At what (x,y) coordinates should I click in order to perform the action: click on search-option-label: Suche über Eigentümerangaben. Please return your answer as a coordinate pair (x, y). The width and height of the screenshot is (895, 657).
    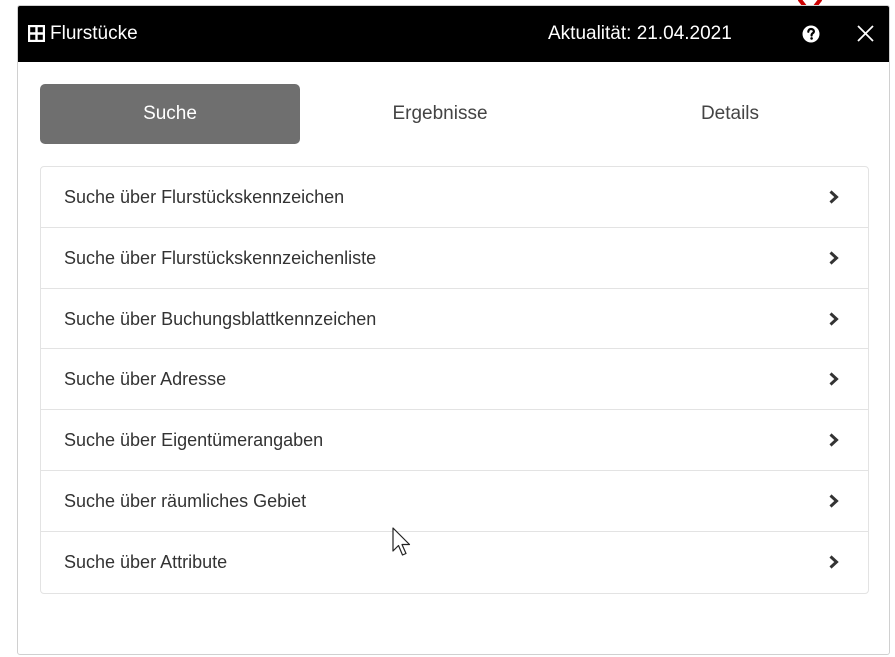
    Looking at the image, I should click on (194, 440).